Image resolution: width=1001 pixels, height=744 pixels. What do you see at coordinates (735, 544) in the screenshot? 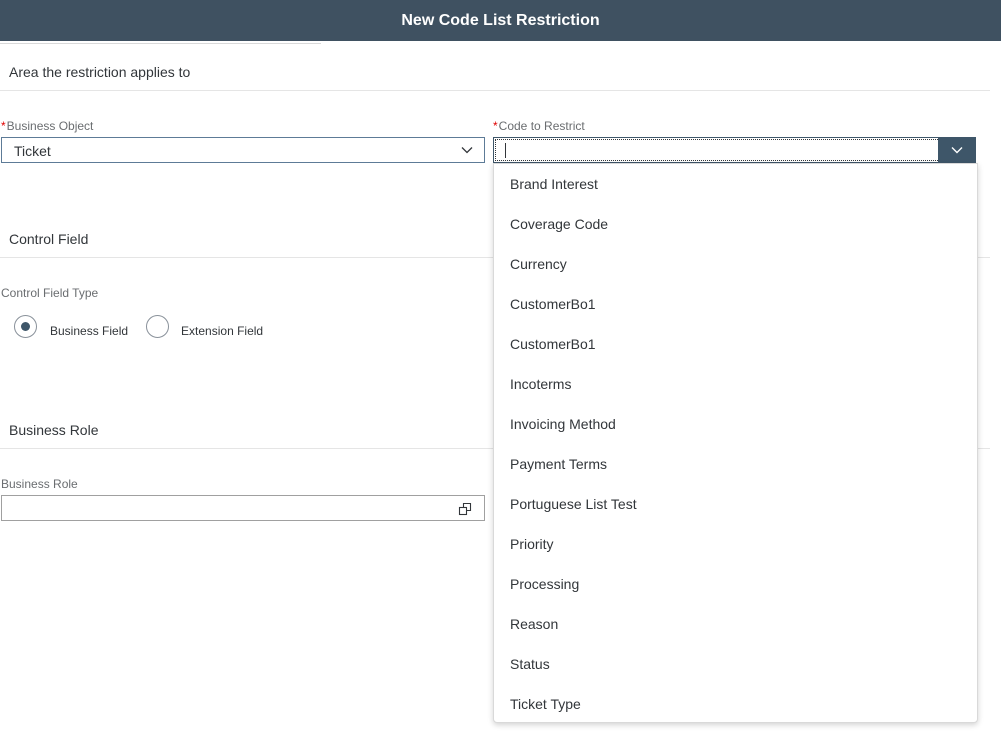
I see `list-item: Priority` at bounding box center [735, 544].